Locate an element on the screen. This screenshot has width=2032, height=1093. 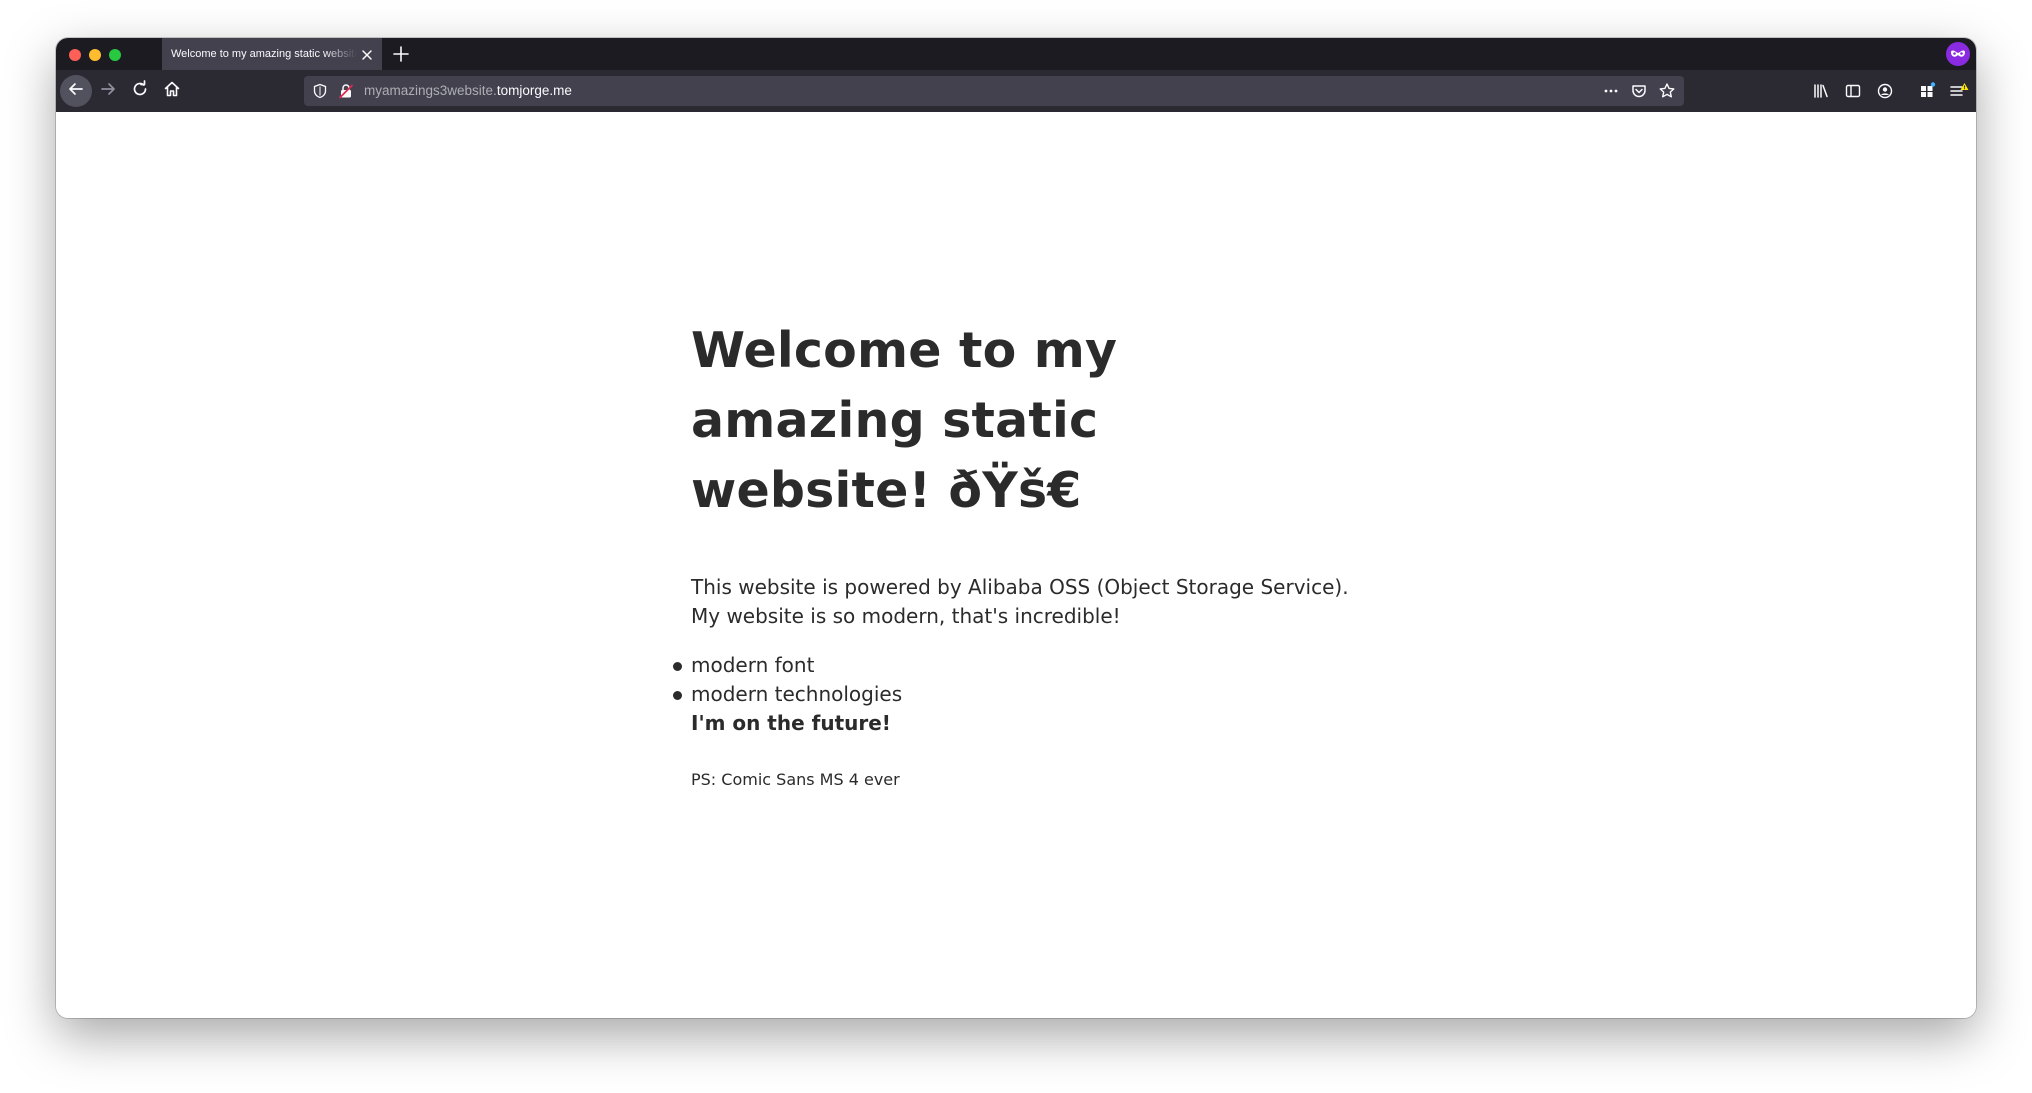
navigation-toolbar: myamazings3website.tomjorge.me is located at coordinates (1016, 91).